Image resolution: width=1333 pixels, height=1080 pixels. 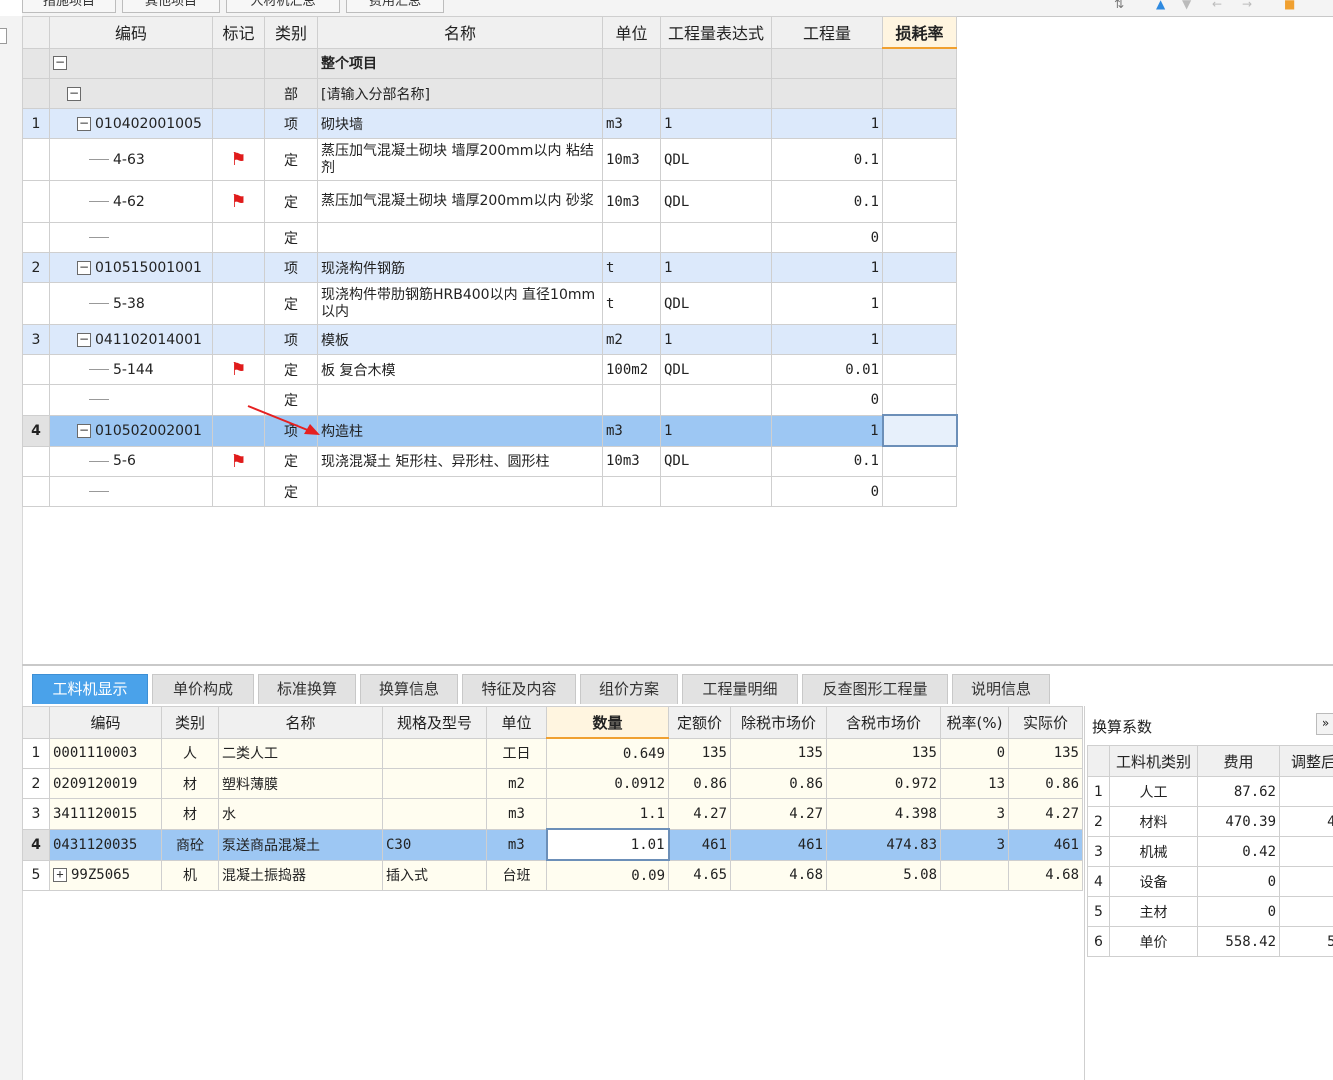 What do you see at coordinates (489, 461) in the screenshot?
I see `table-row: 5-6 ⚑ 定 现浇混凝土 矩形柱、异形柱、圆形柱 10m3 QDL 0.1` at bounding box center [489, 461].